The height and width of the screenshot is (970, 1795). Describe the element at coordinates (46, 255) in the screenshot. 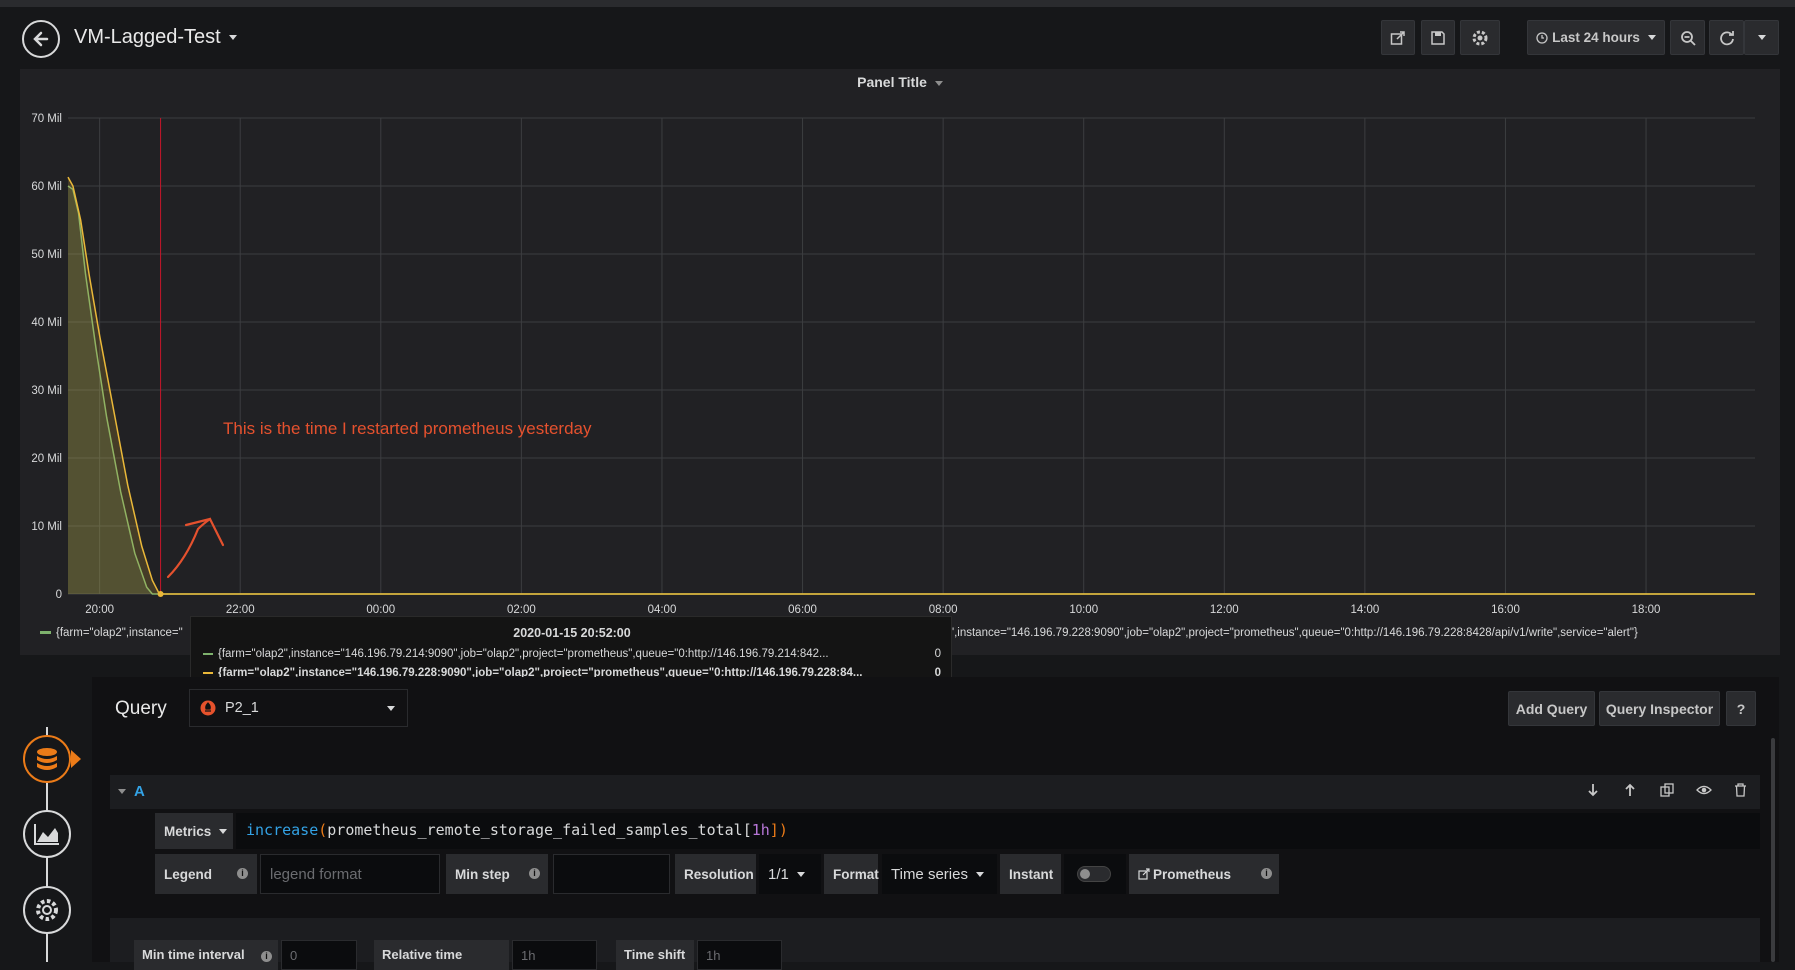

I see `y-tick-label: 50 Mil` at that location.